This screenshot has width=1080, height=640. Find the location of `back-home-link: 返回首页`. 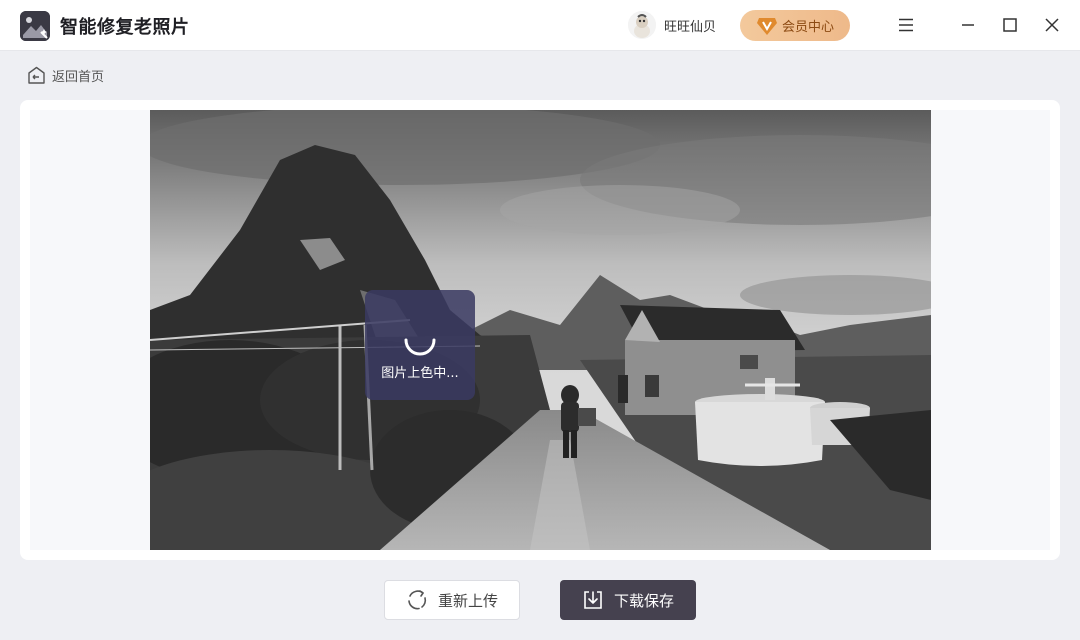

back-home-link: 返回首页 is located at coordinates (65, 75).